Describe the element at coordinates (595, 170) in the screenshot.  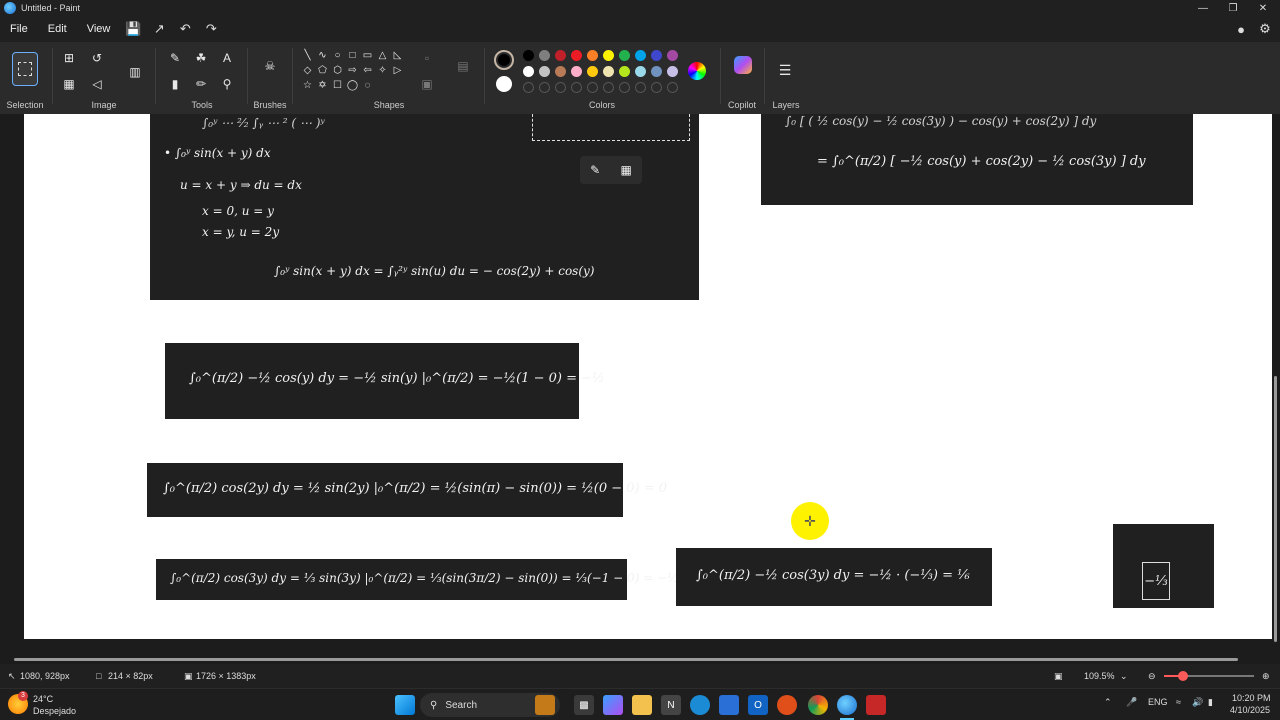
I see `remove-background-icon: ✎` at that location.